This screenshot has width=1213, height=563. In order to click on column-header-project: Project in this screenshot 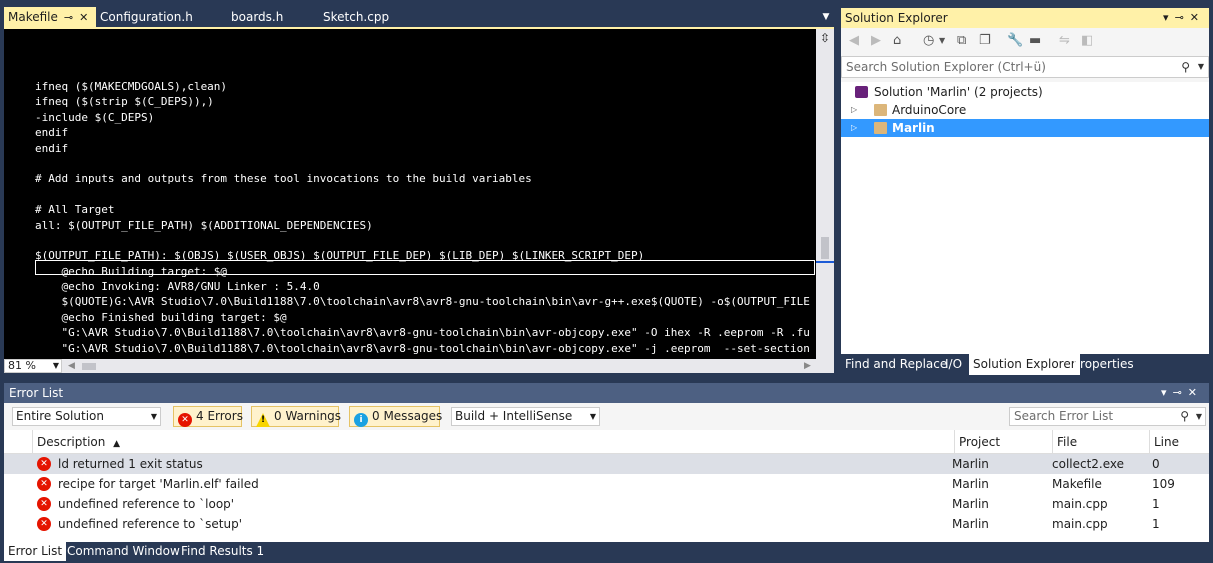, I will do `click(1003, 442)`.